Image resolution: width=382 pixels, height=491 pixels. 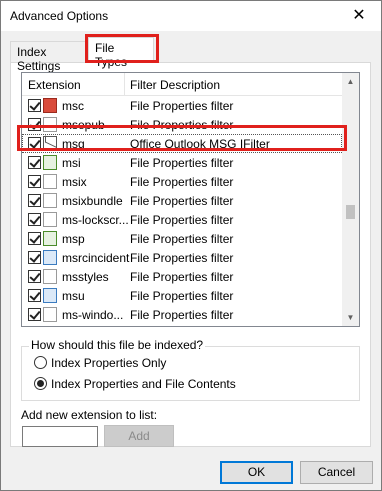 I want to click on row-extension: msp, so click(x=73, y=239).